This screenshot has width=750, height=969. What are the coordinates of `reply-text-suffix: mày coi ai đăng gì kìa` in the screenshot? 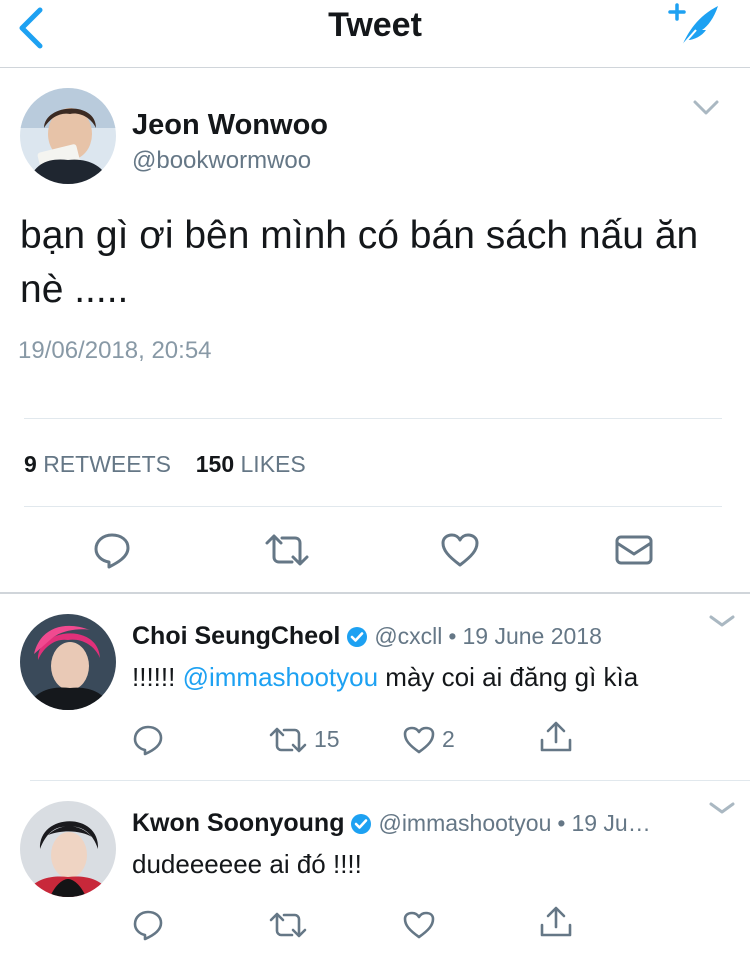 It's located at (512, 677).